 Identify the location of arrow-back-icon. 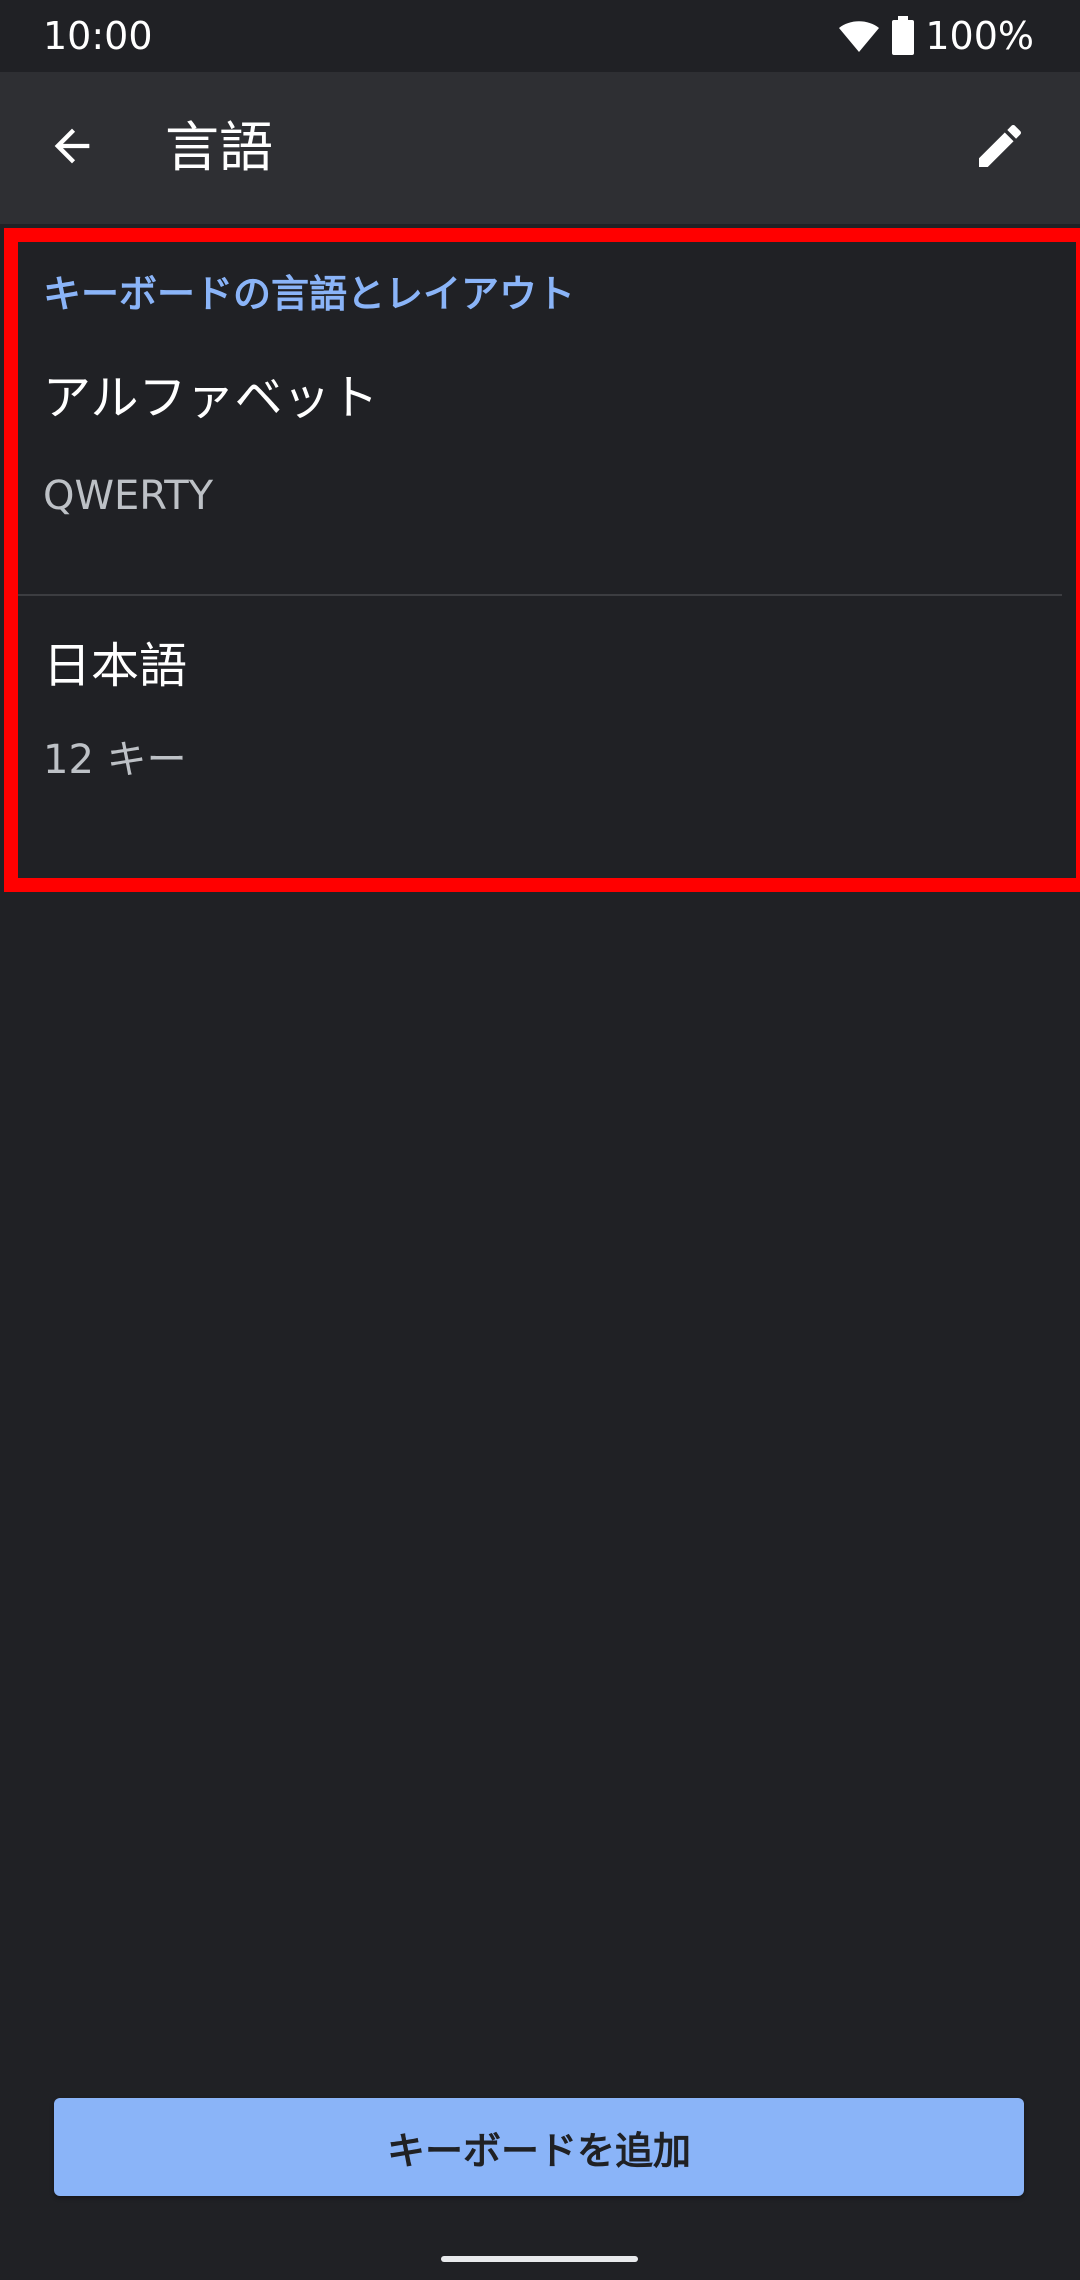
(72, 148).